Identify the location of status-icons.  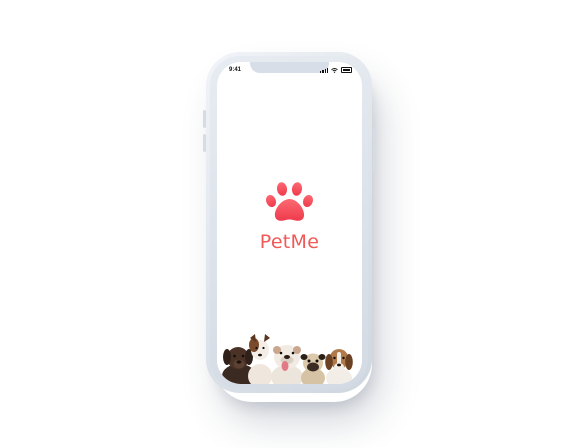
(336, 70).